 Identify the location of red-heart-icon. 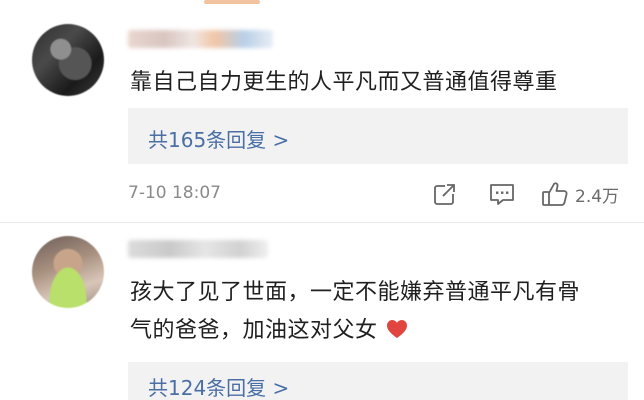
(397, 326).